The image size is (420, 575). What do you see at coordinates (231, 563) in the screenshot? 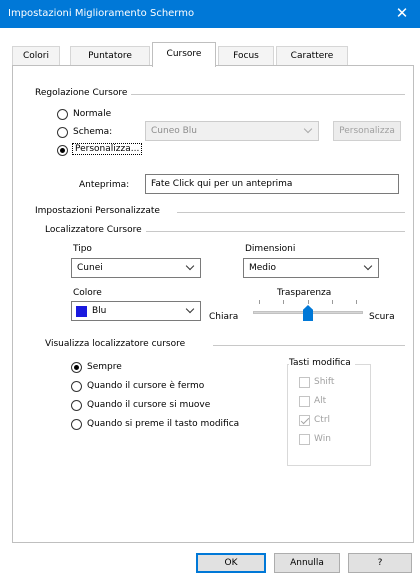
I see `ok-button: OK` at bounding box center [231, 563].